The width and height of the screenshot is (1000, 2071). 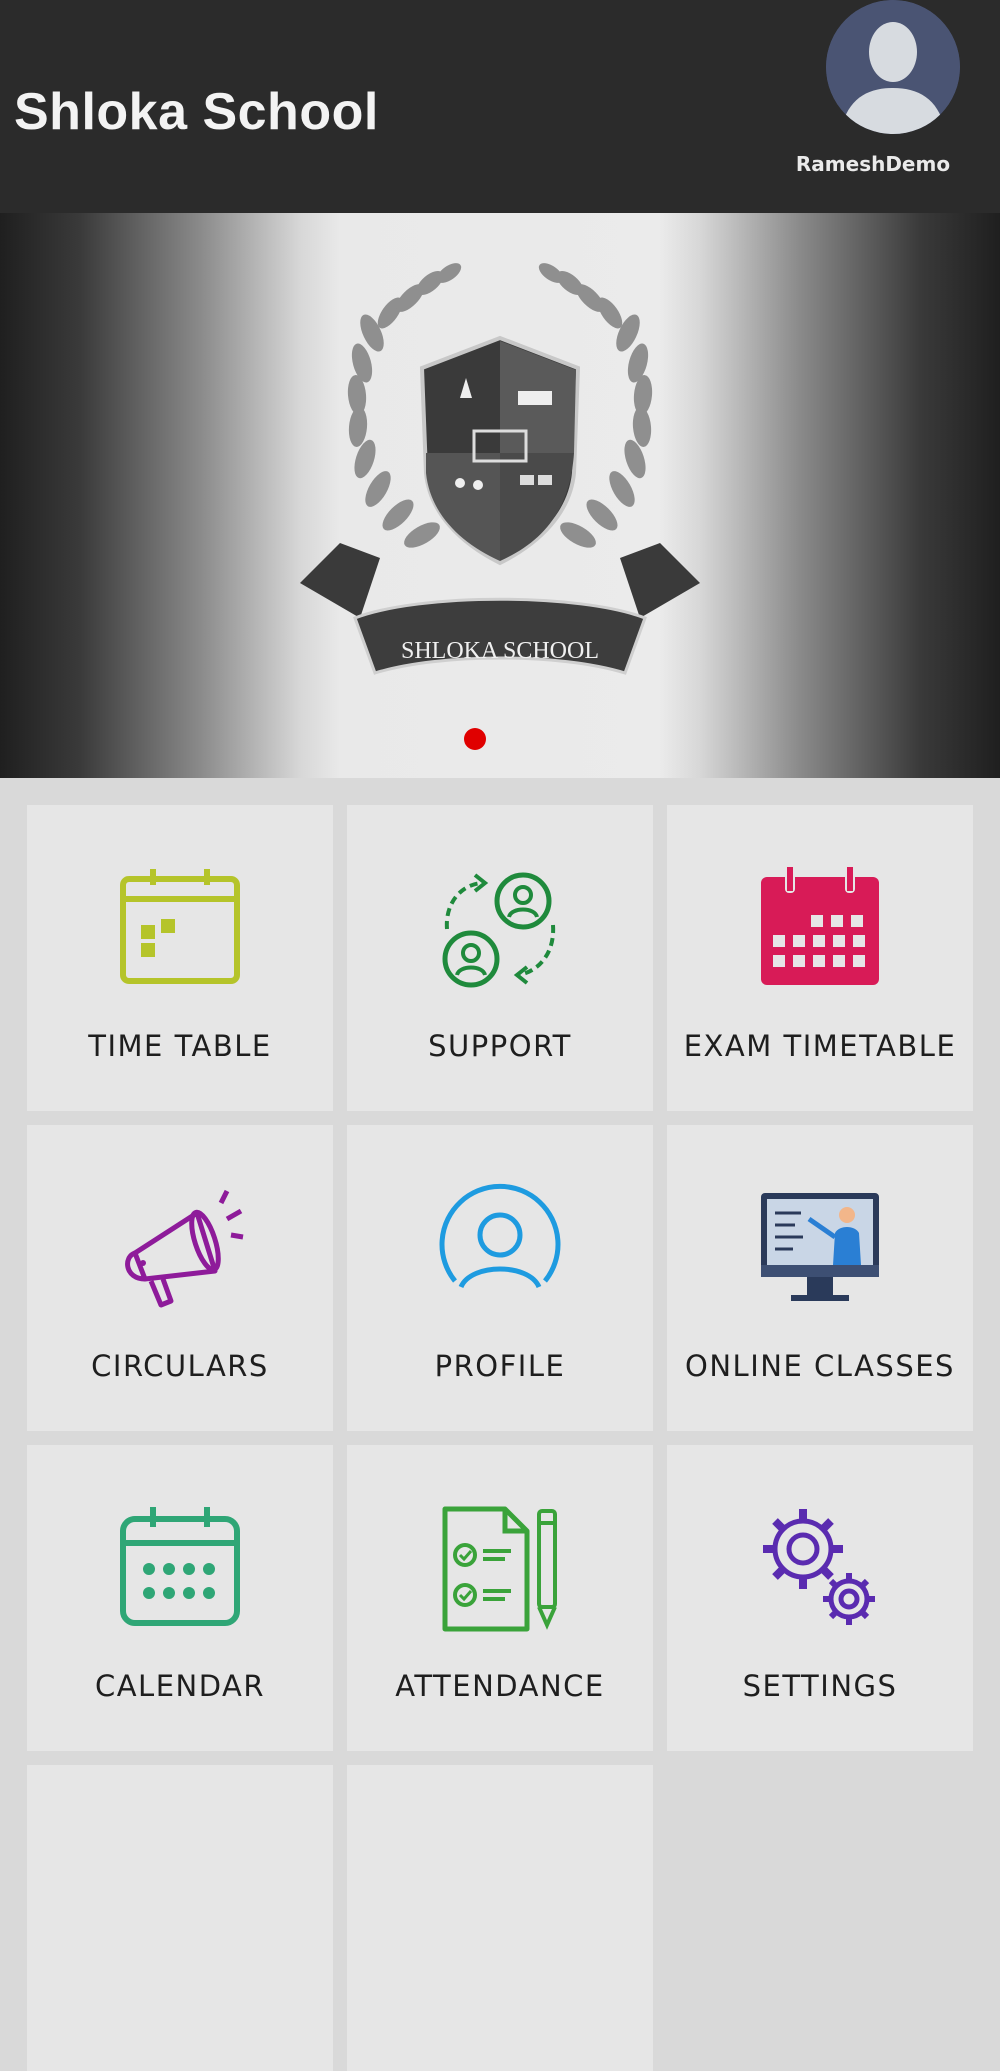 I want to click on avatar, so click(x=893, y=67).